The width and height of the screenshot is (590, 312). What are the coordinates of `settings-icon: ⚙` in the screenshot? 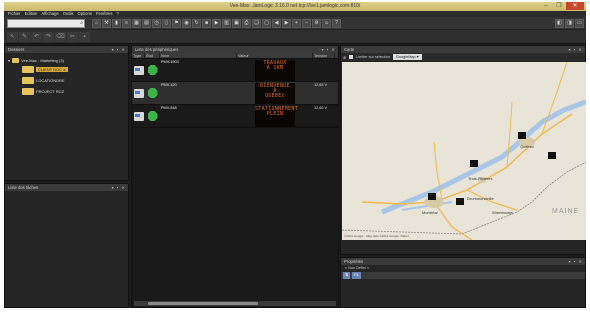 It's located at (316, 23).